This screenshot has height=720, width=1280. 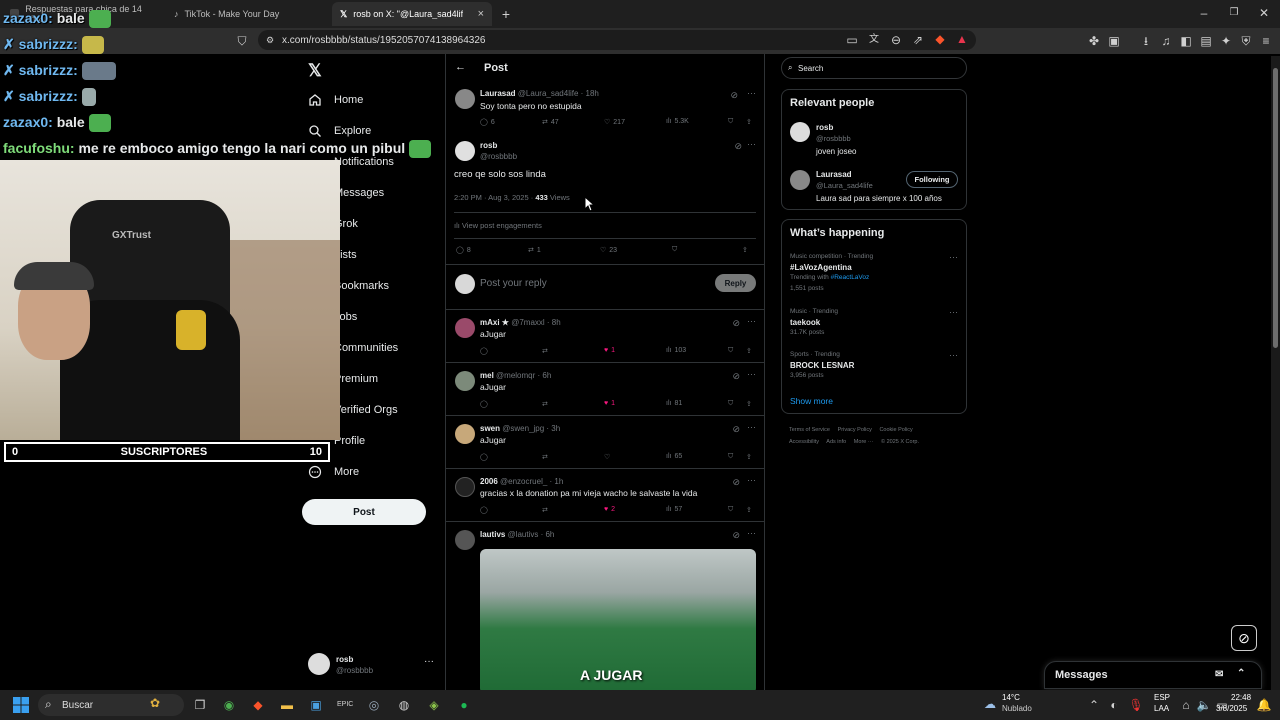 I want to click on chevron-up-icon: ⌃, so click(x=1094, y=705).